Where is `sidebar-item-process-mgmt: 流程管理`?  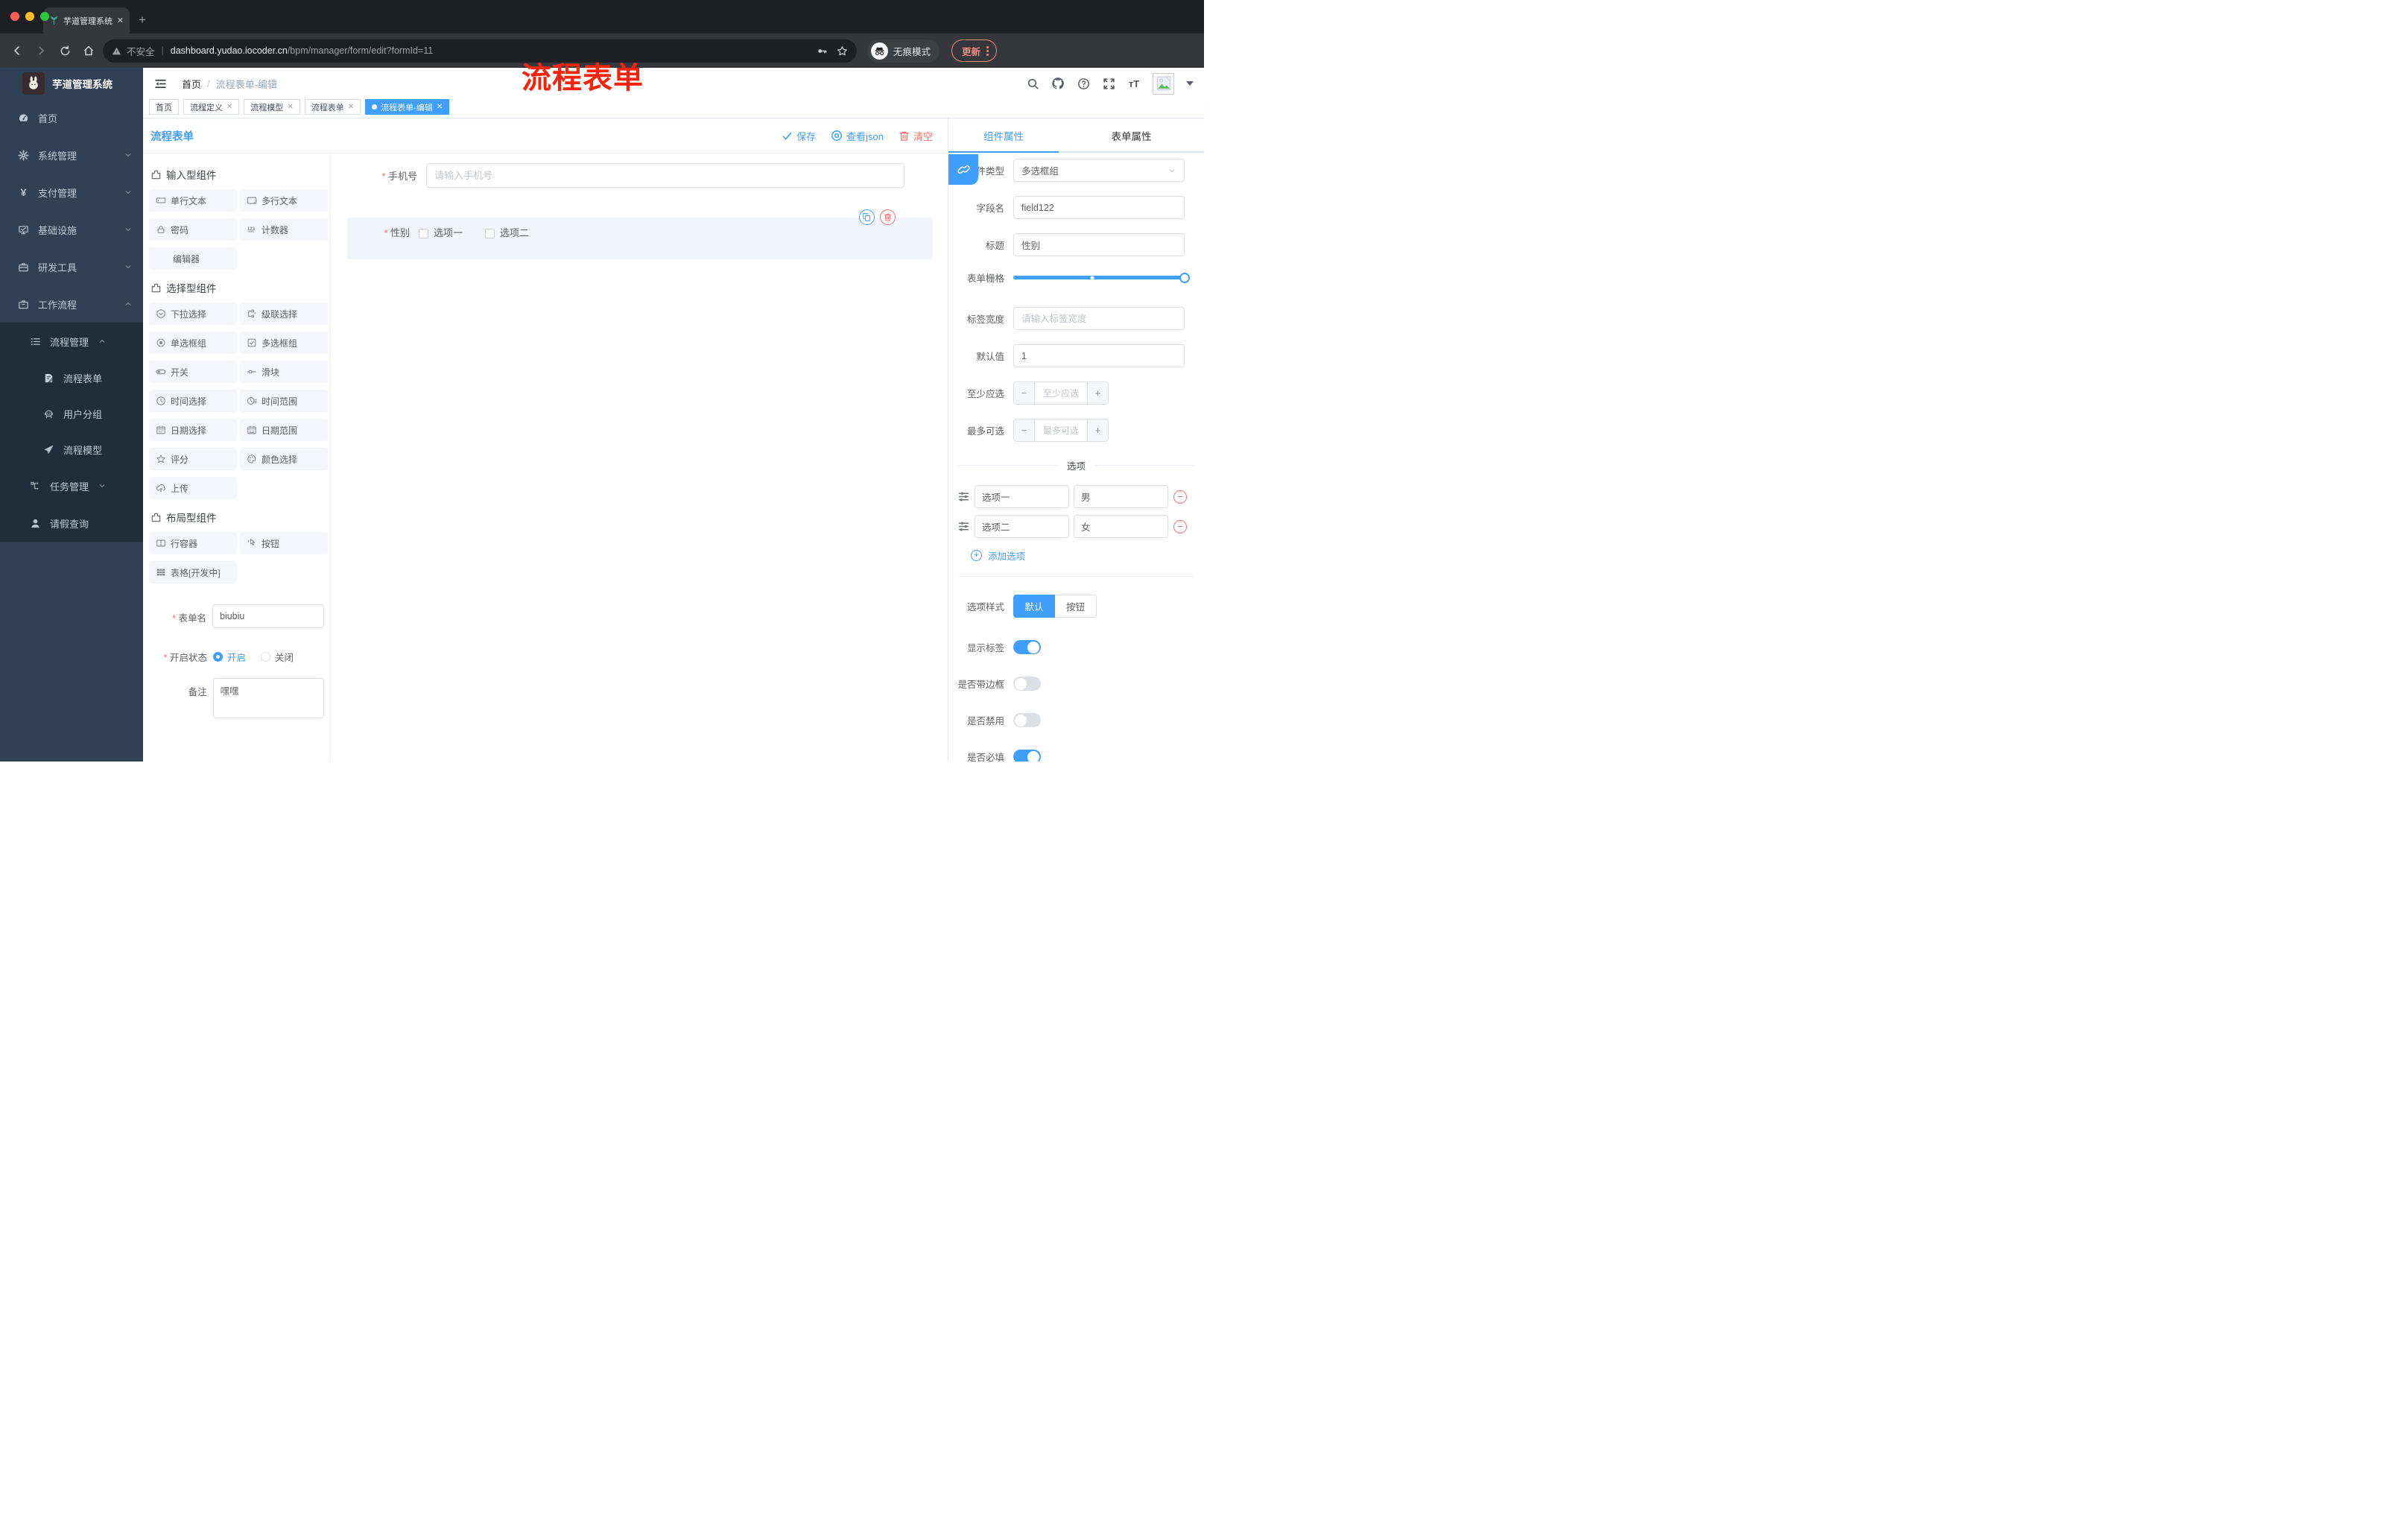
sidebar-item-process-mgmt: 流程管理 is located at coordinates (71, 342).